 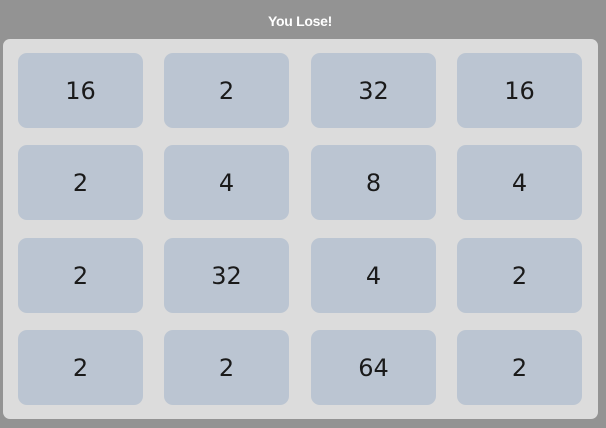 I want to click on game-status-message: You Lose!, so click(x=300, y=21).